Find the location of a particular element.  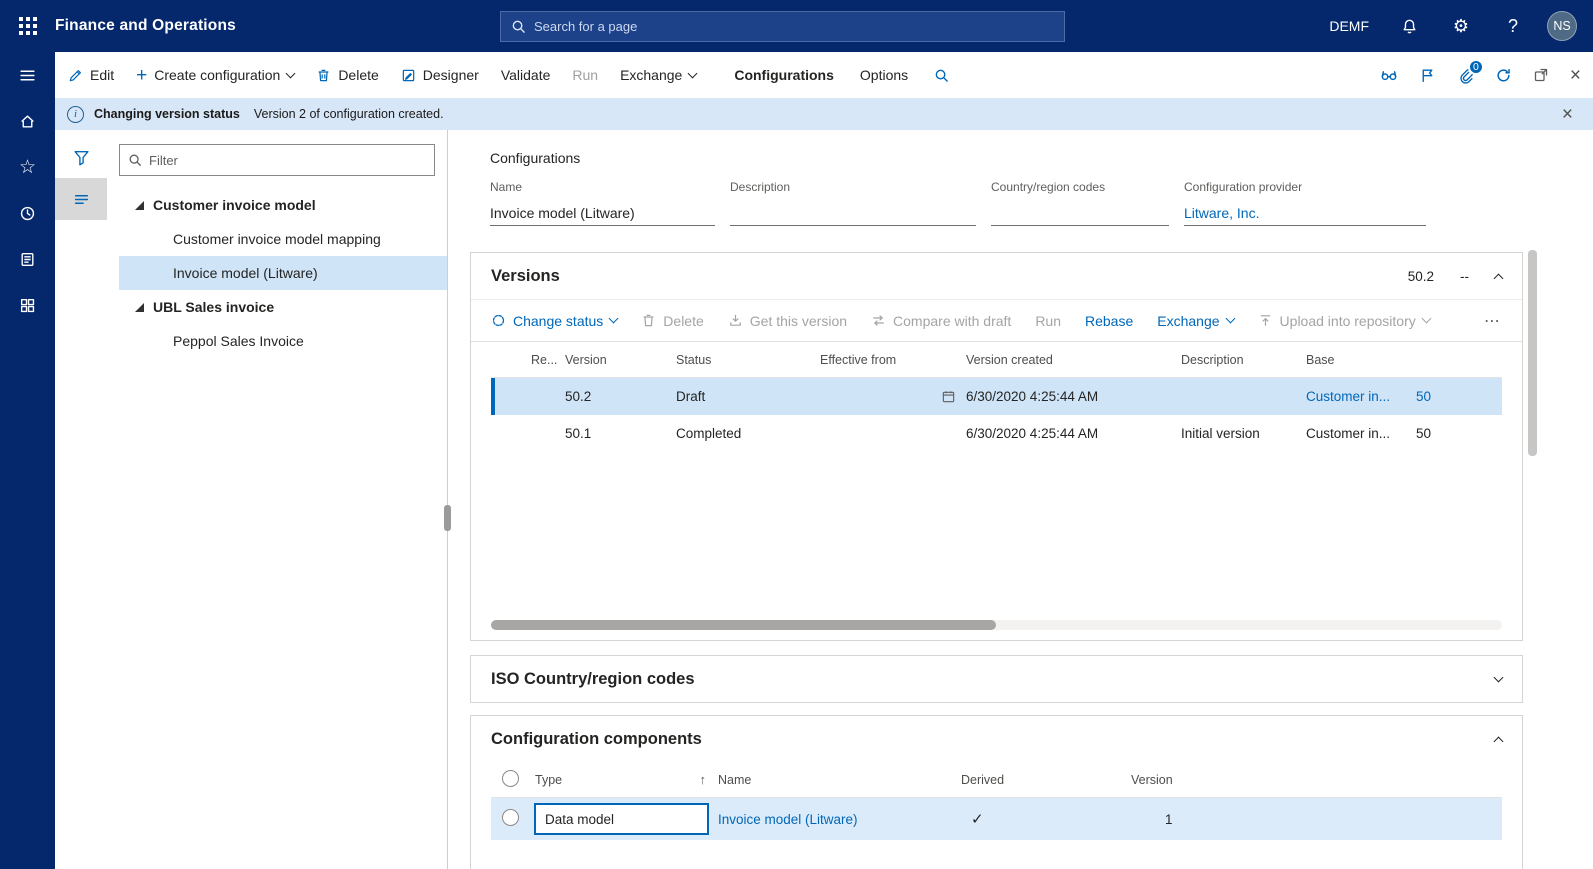

run-button: Run is located at coordinates (585, 75).